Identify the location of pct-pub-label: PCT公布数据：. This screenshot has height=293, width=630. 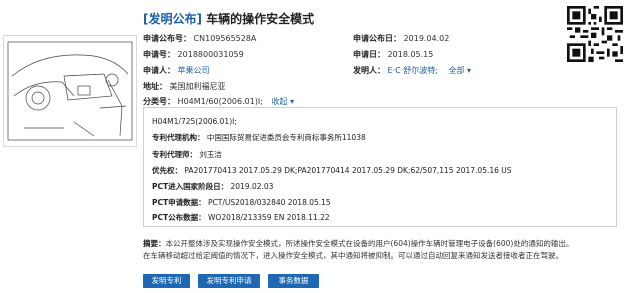
(179, 217).